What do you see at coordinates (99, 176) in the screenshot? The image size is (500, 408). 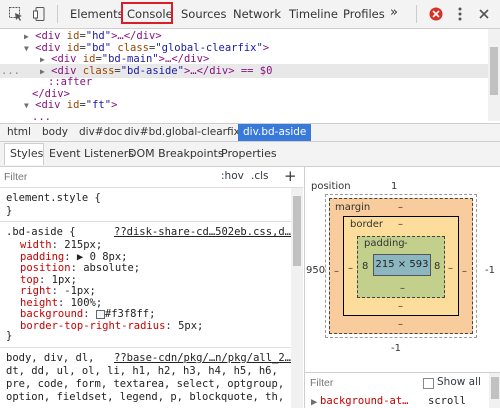 I see `styles-filter-input` at bounding box center [99, 176].